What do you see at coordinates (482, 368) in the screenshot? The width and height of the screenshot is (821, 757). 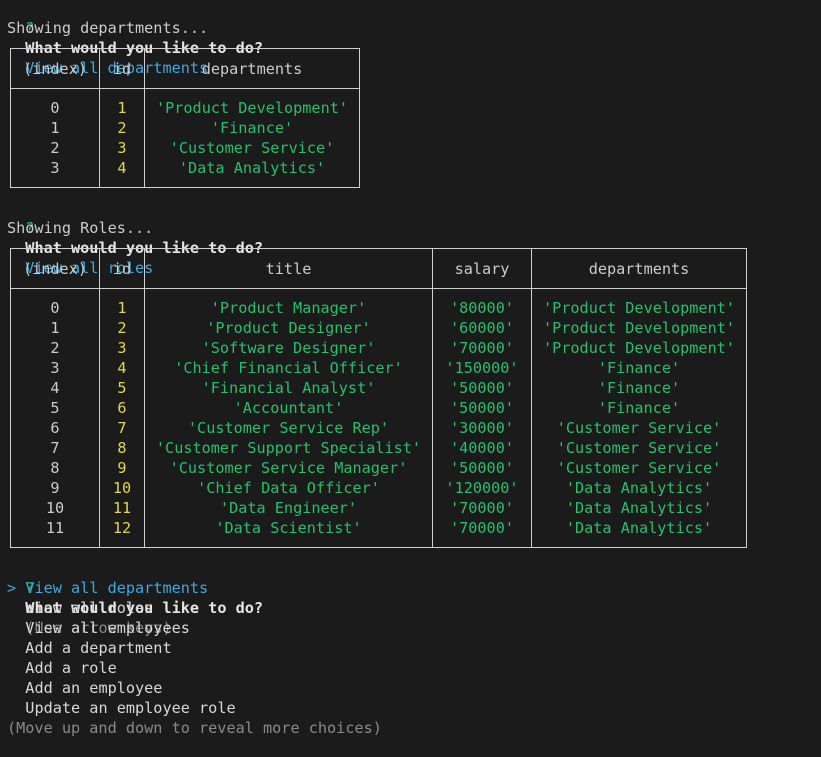 I see `salary-cell: '150000'` at bounding box center [482, 368].